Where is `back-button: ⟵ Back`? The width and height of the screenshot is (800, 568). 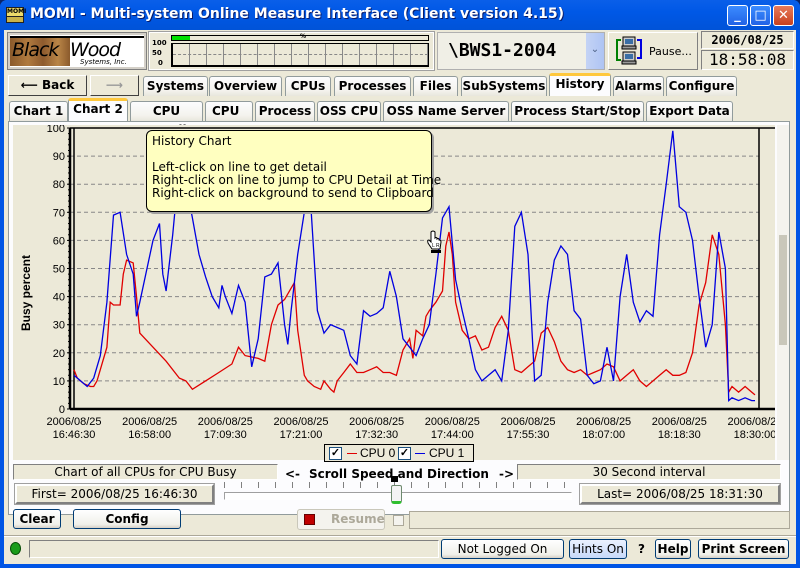 back-button: ⟵ Back is located at coordinates (47, 85).